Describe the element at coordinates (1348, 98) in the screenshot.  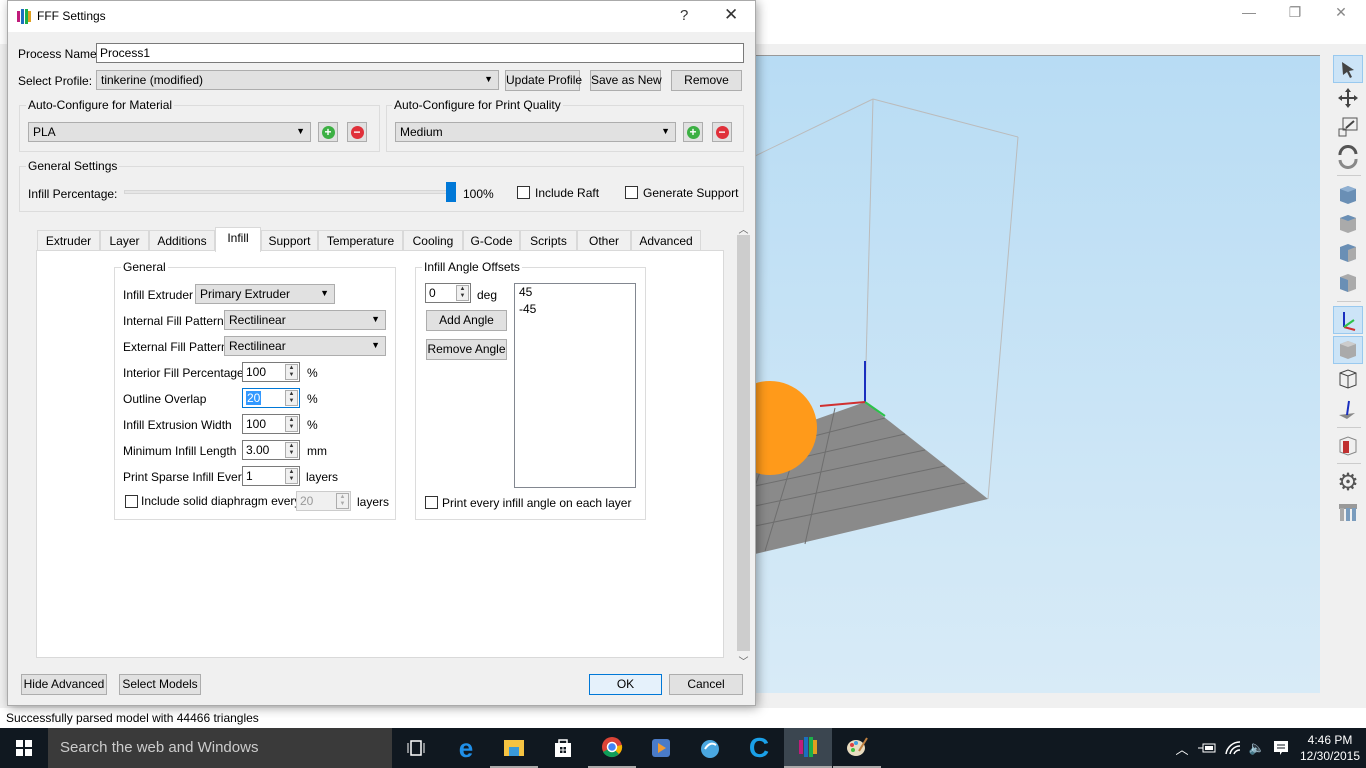
I see `move-tool-button` at that location.